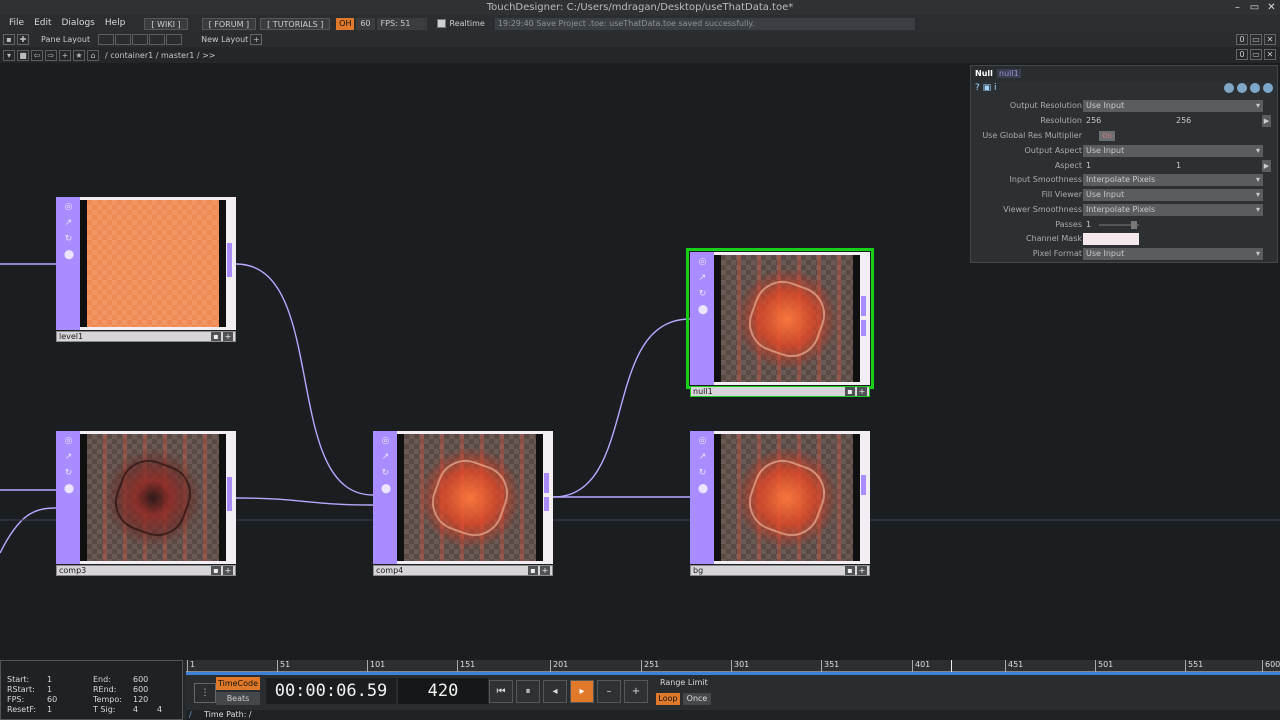 This screenshot has height=720, width=1280. Describe the element at coordinates (42, 23) in the screenshot. I see `menu-edit: Edit` at that location.